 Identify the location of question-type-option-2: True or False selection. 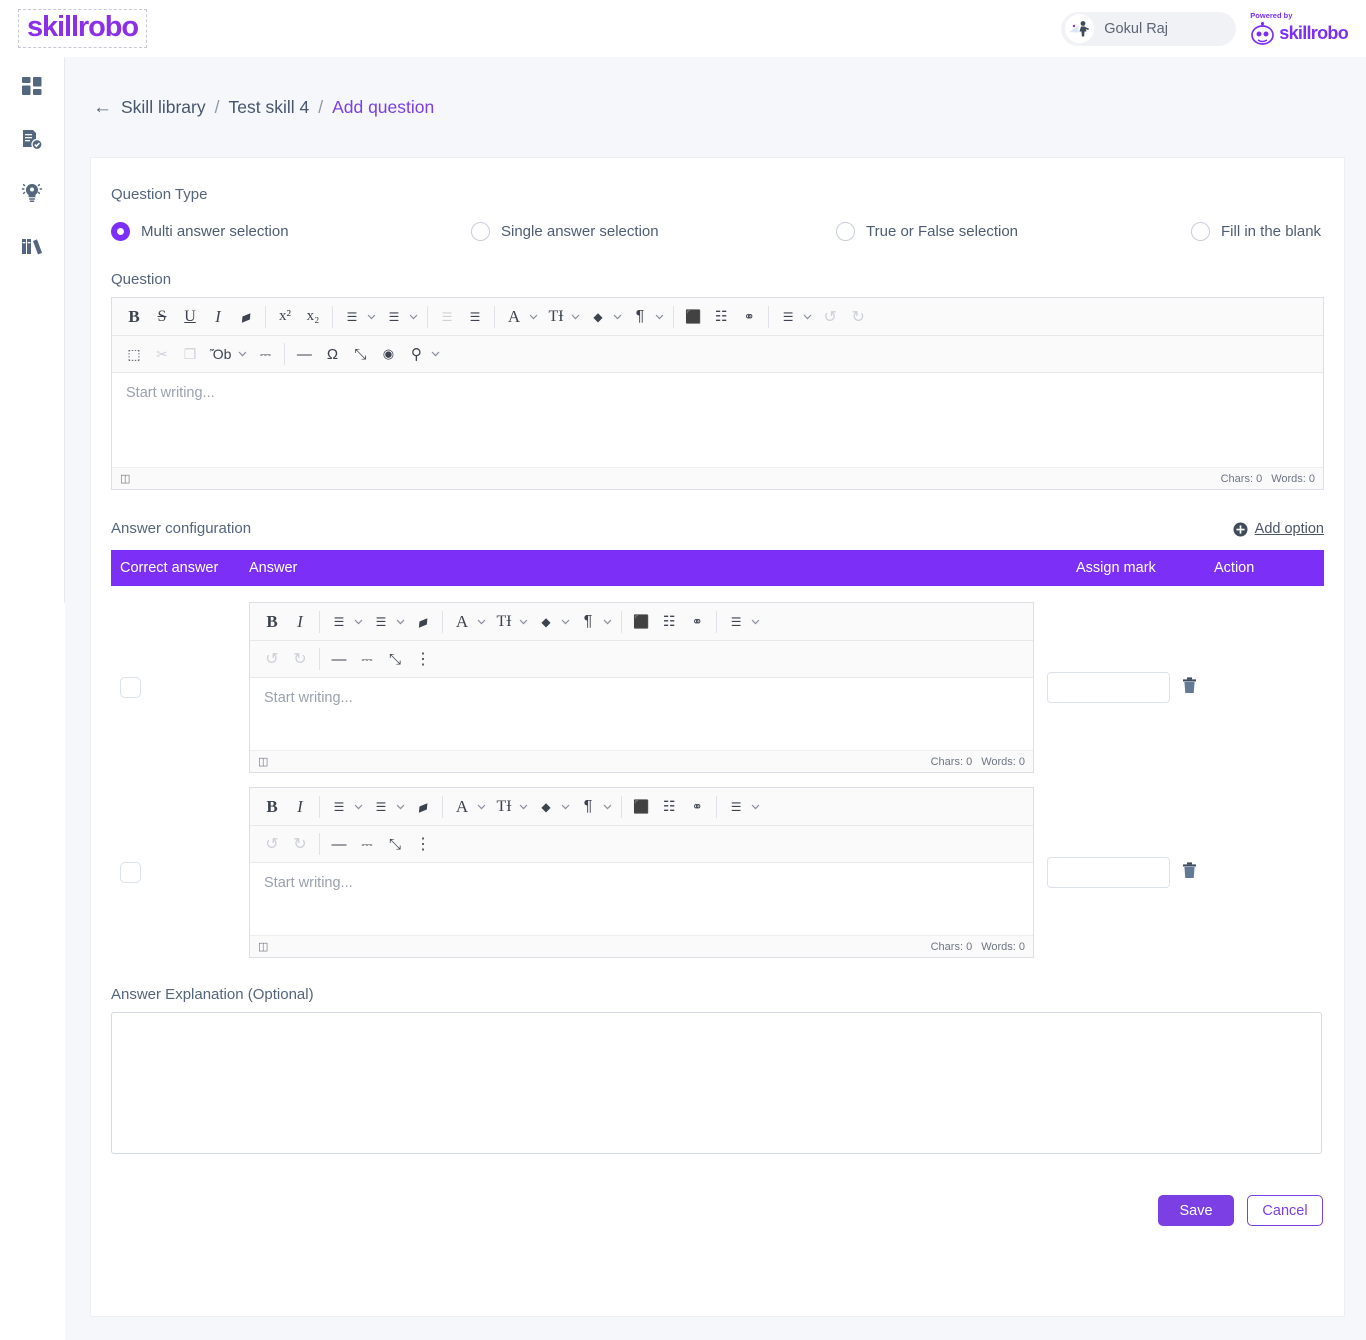
(1013, 231).